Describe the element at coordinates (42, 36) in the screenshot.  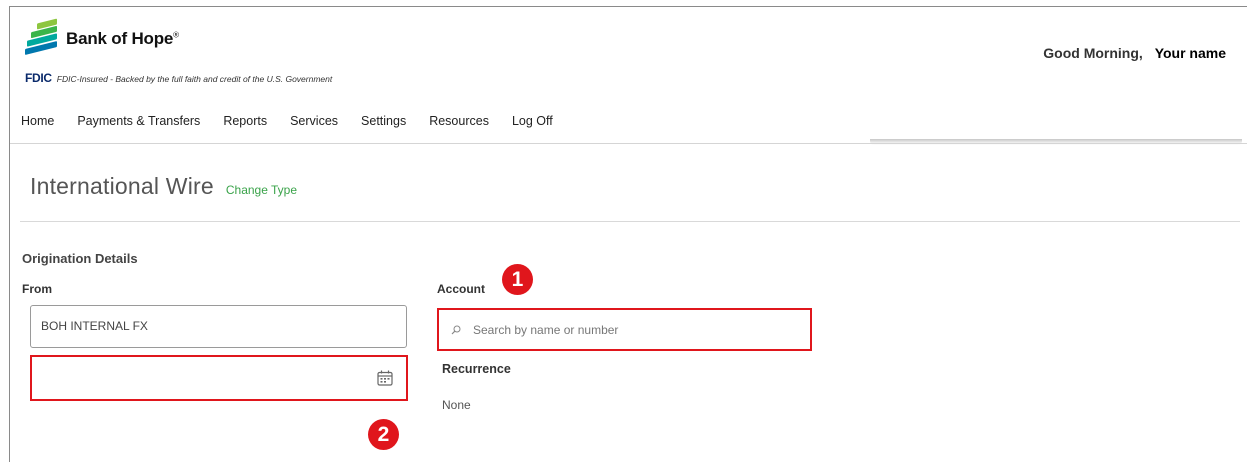
I see `bank-logo-mark` at that location.